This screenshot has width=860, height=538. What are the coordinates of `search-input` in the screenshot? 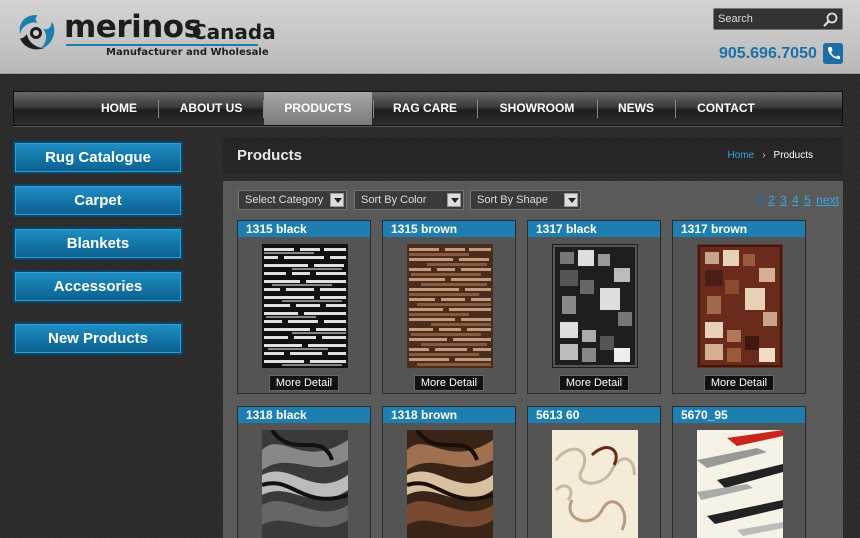 It's located at (769, 19).